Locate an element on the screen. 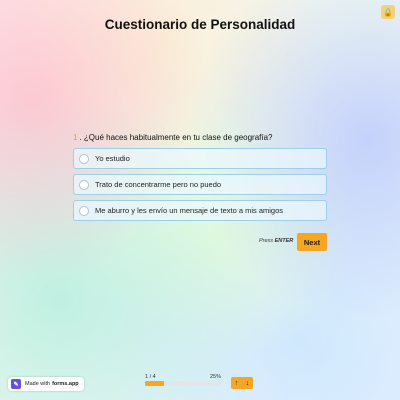  badge-brand: forms.app is located at coordinates (65, 384).